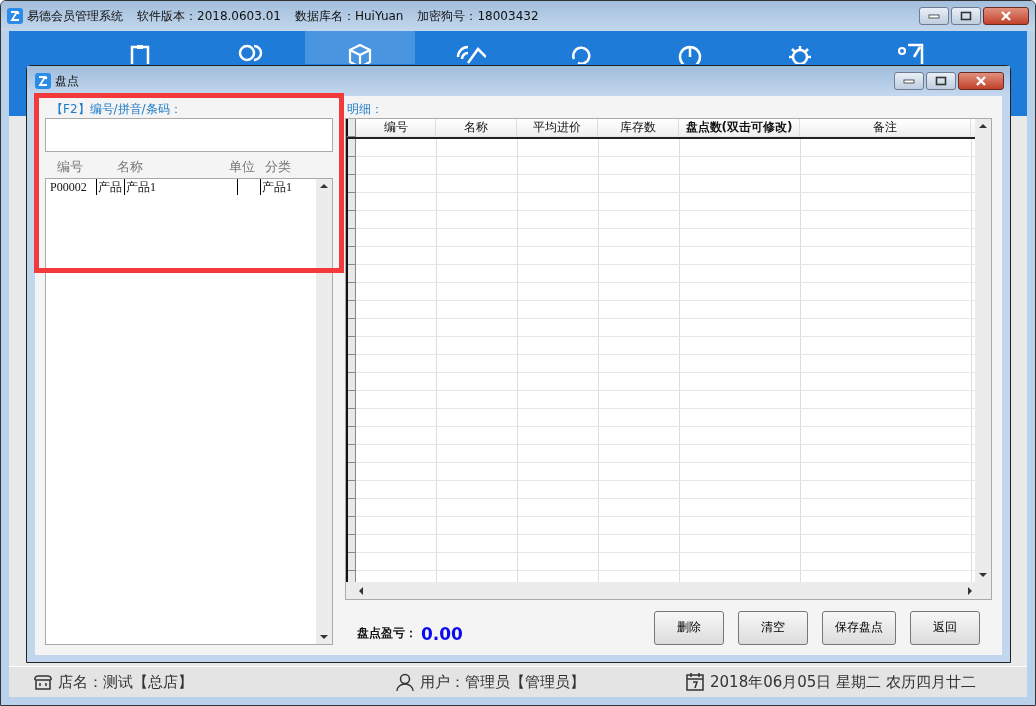 This screenshot has width=1036, height=706. Describe the element at coordinates (885, 128) in the screenshot. I see `column-header: 备注` at that location.